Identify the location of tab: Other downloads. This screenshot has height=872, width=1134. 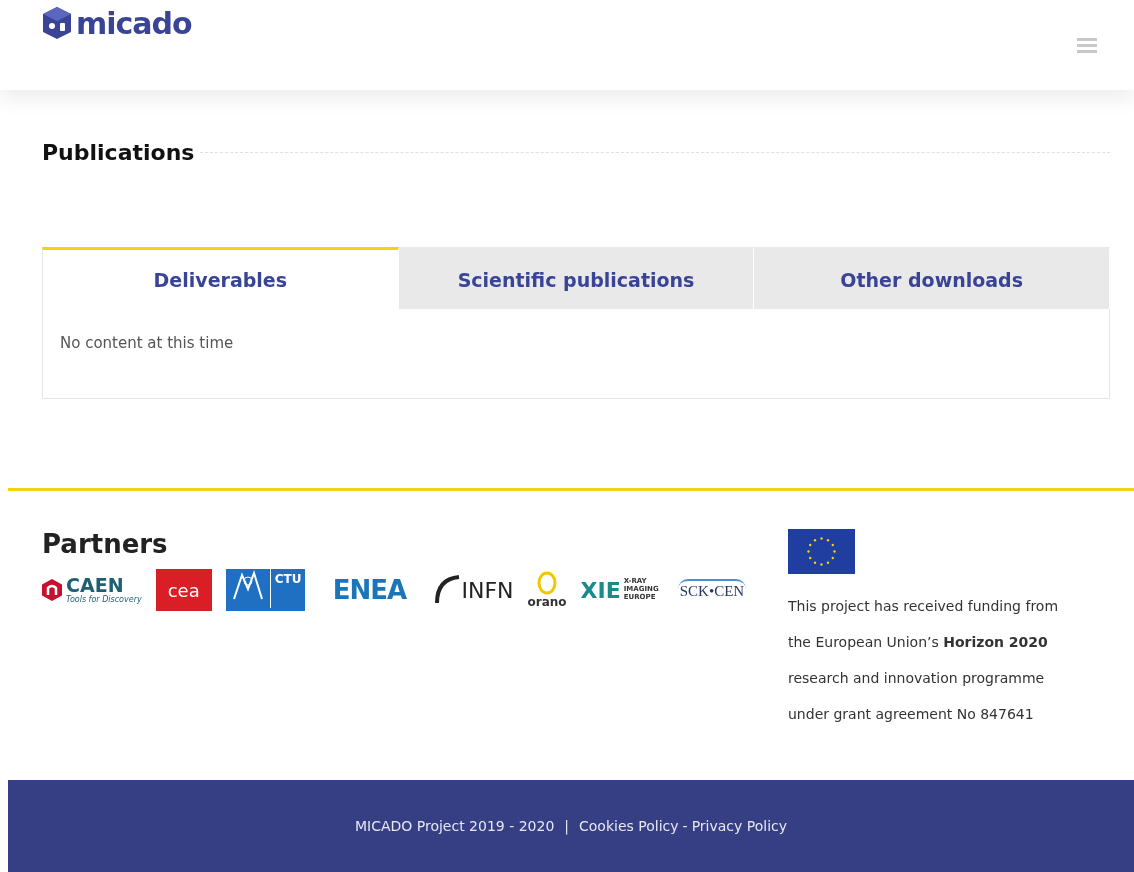
(932, 278).